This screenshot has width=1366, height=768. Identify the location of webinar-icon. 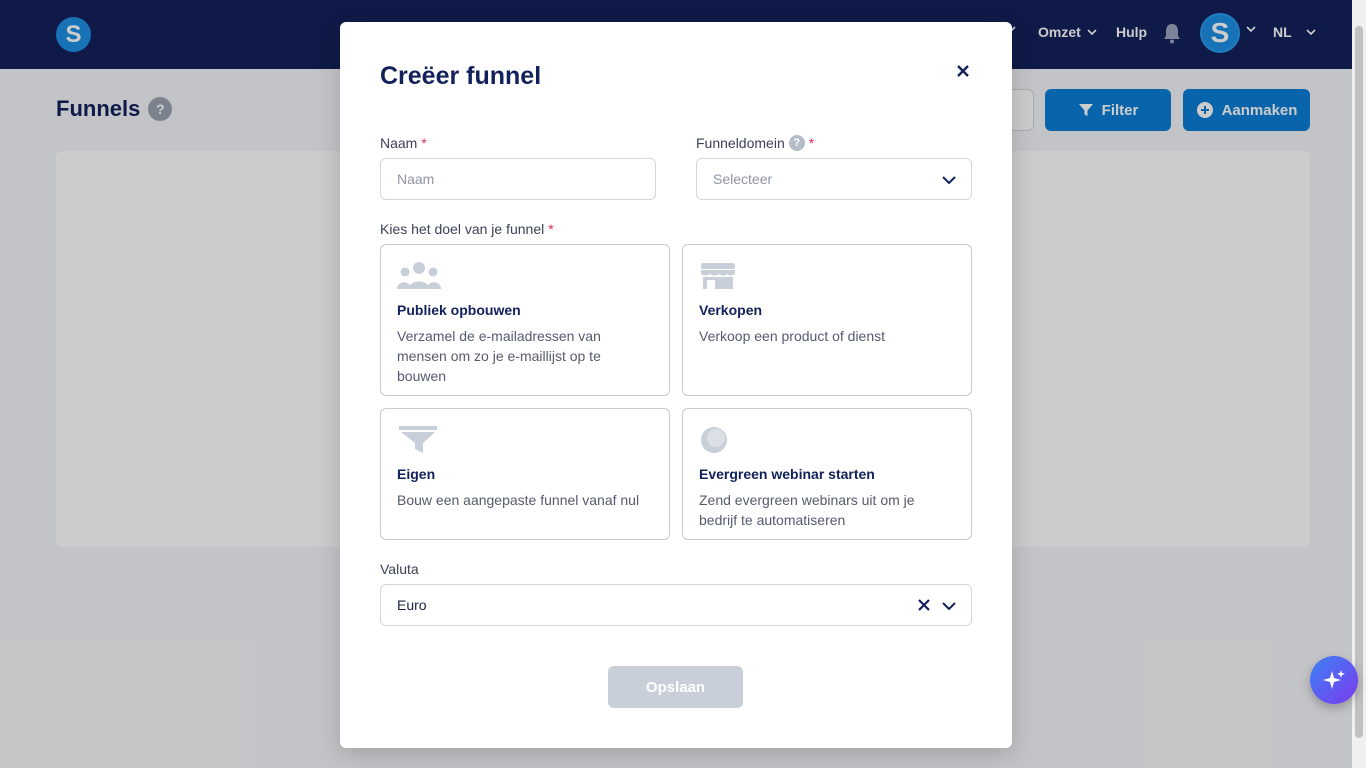
(714, 440).